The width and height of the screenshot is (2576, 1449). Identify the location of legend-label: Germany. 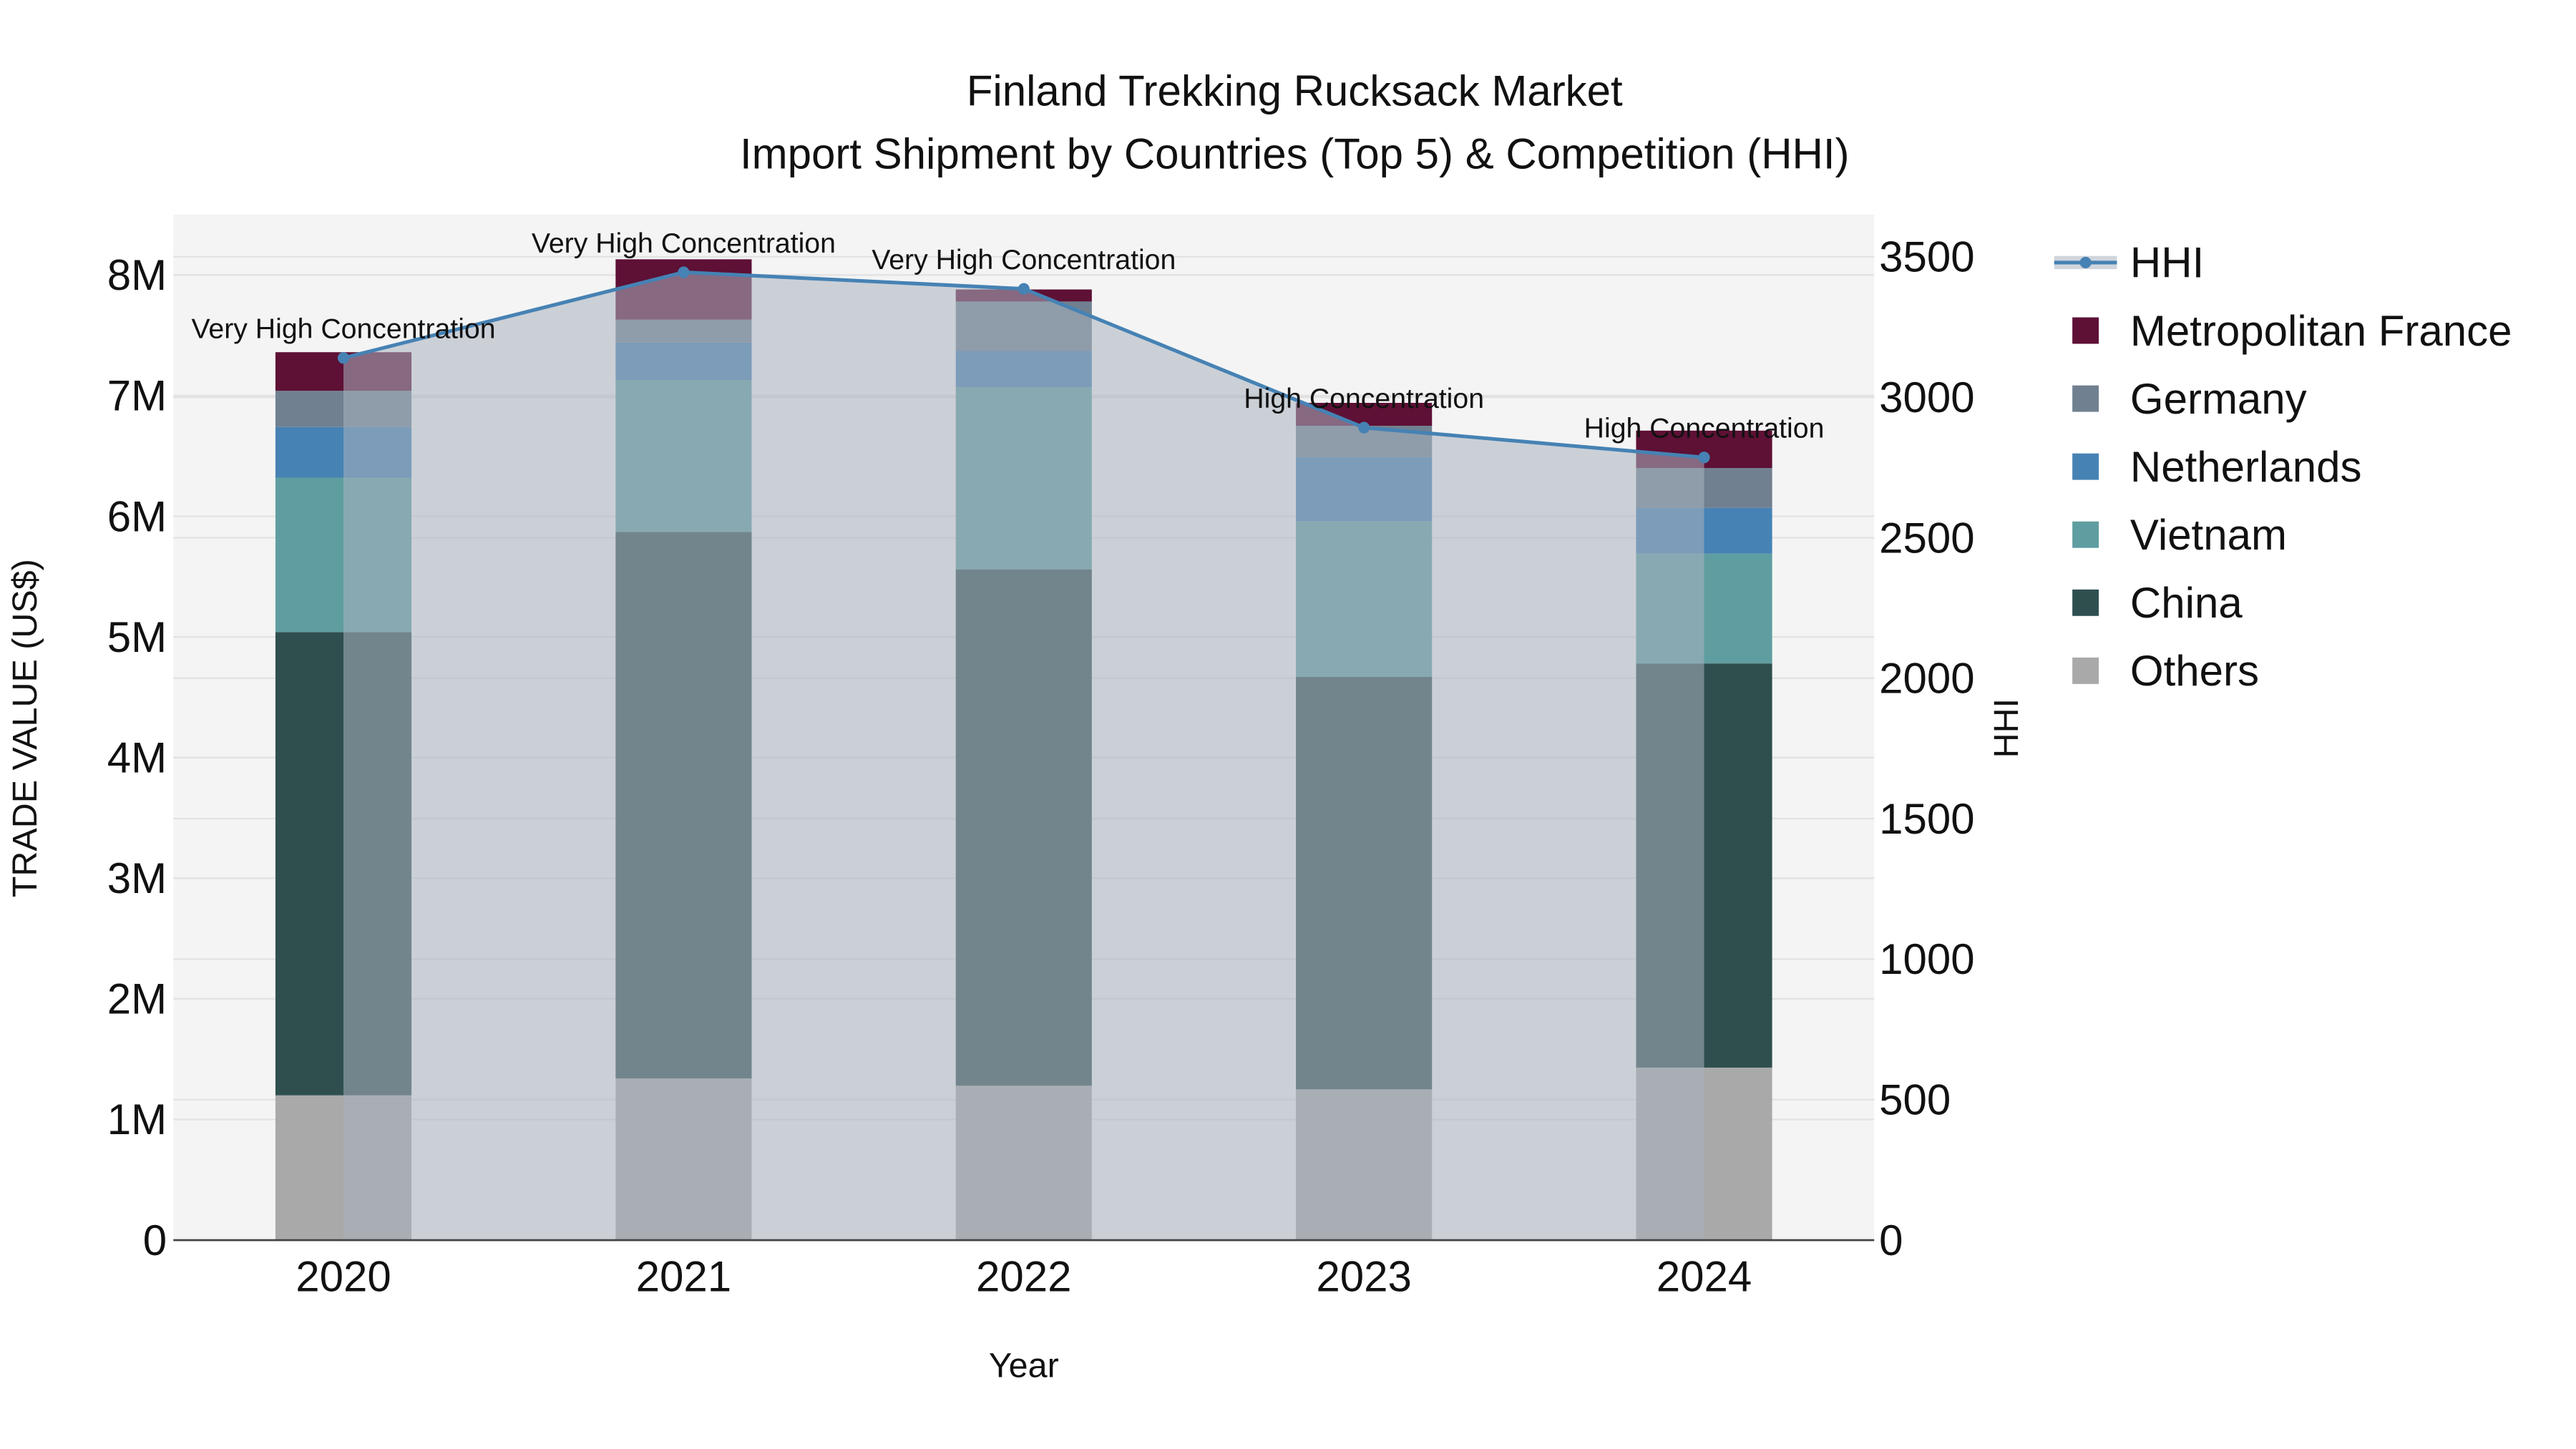
(2218, 399).